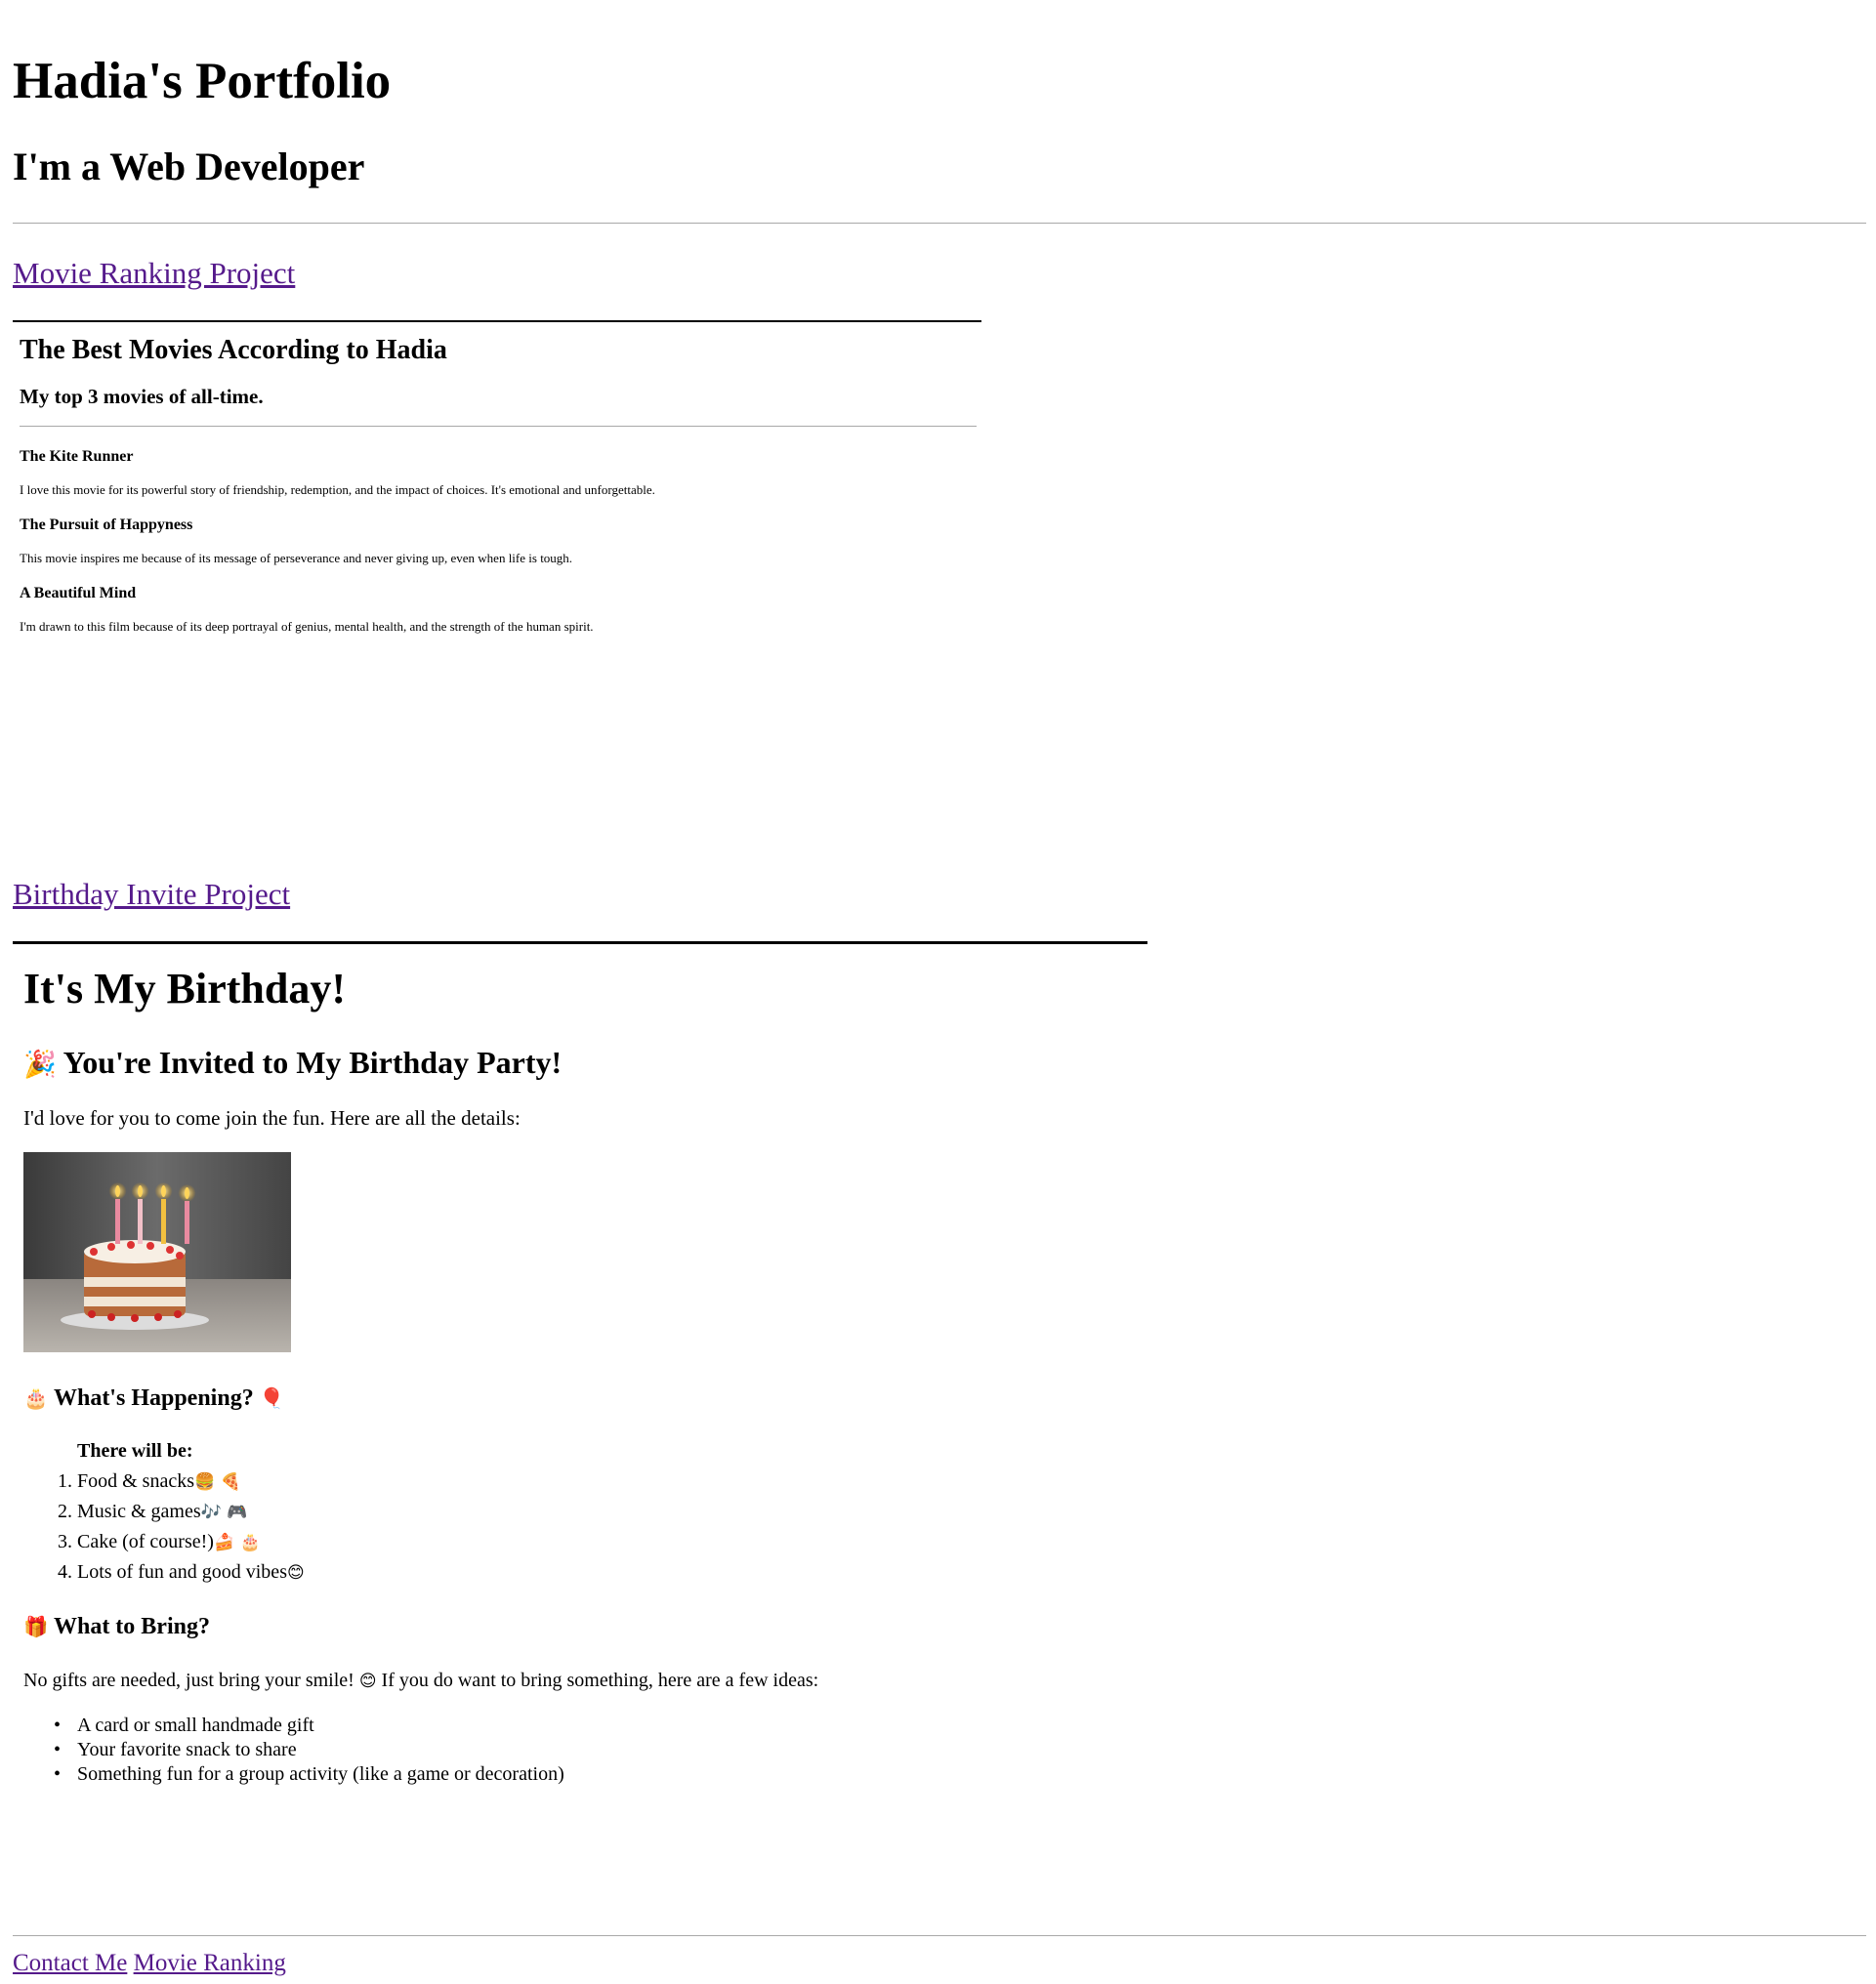 The height and width of the screenshot is (1984, 1876). What do you see at coordinates (237, 1543) in the screenshot?
I see `cake-slice-icon: 🍰 🎂` at bounding box center [237, 1543].